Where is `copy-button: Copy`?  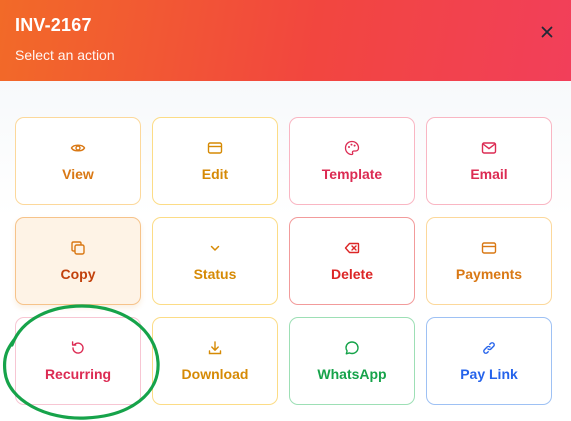 copy-button: Copy is located at coordinates (78, 261).